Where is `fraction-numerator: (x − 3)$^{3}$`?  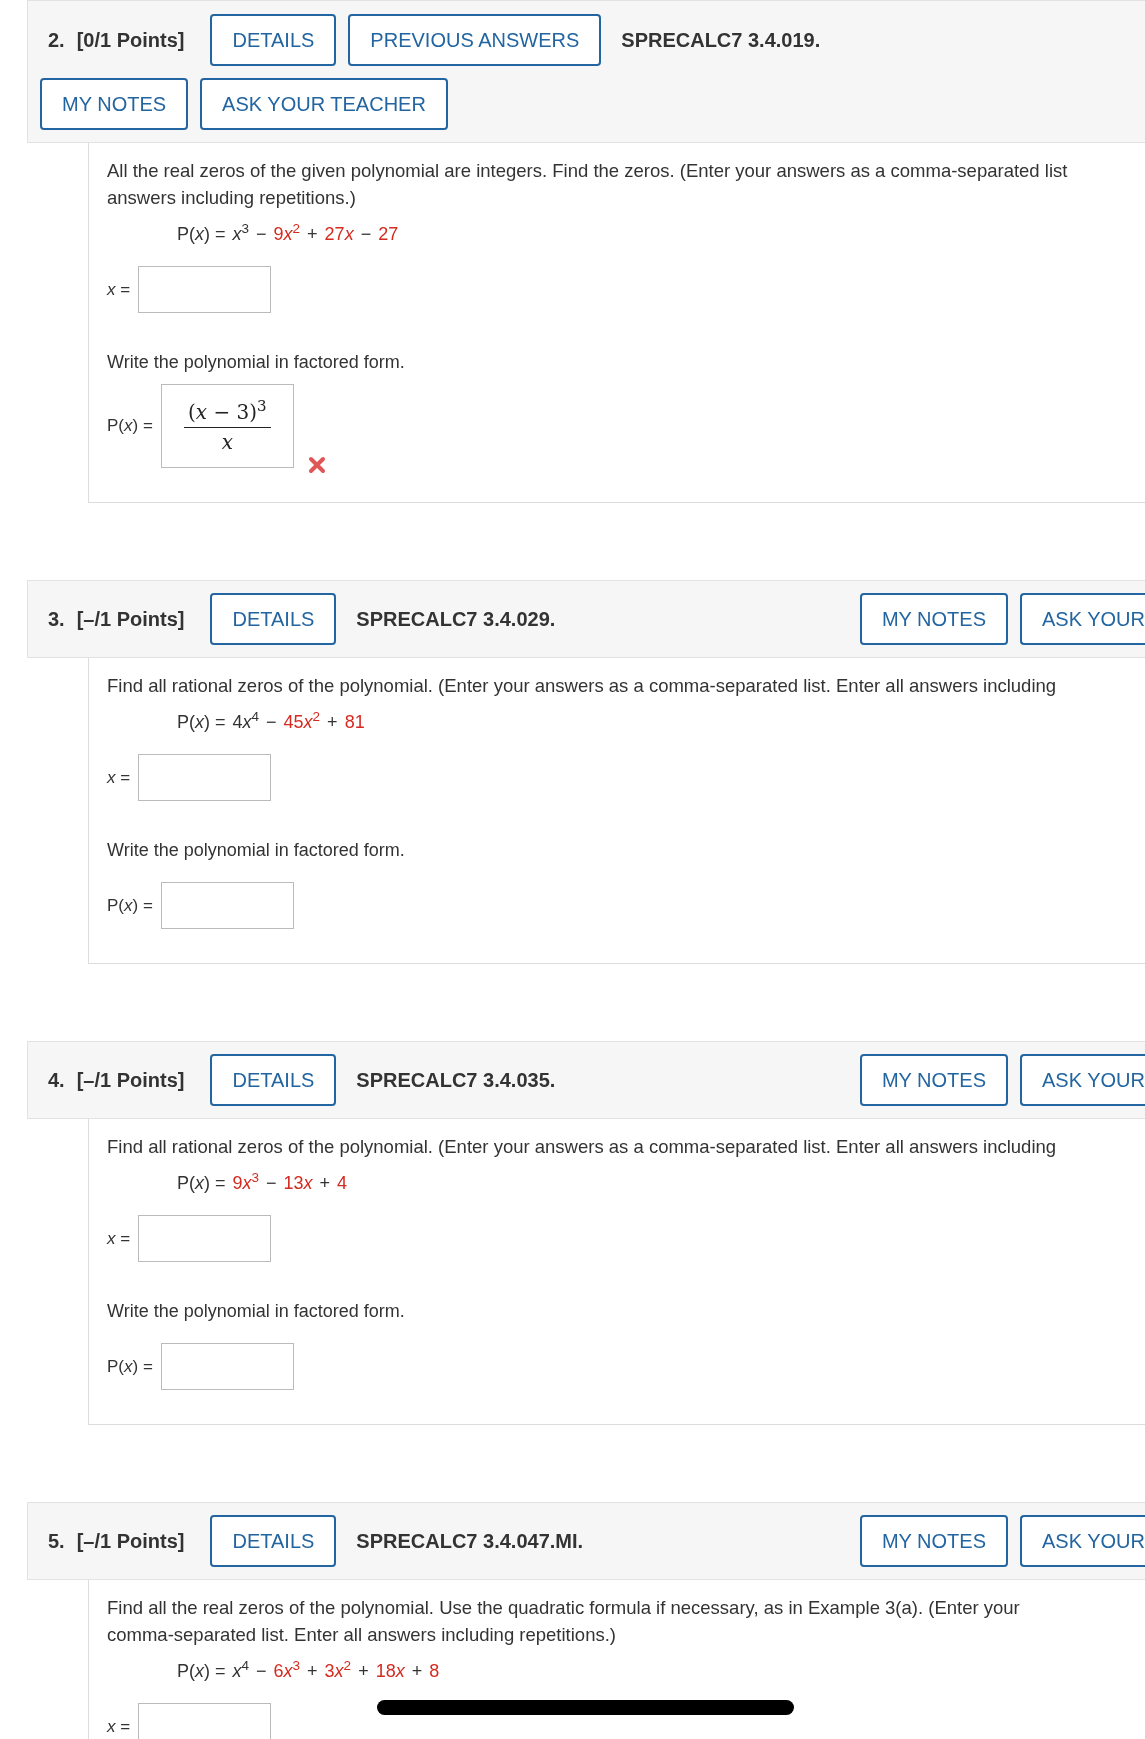
fraction-numerator: (x − 3)$^{3}$ is located at coordinates (227, 412).